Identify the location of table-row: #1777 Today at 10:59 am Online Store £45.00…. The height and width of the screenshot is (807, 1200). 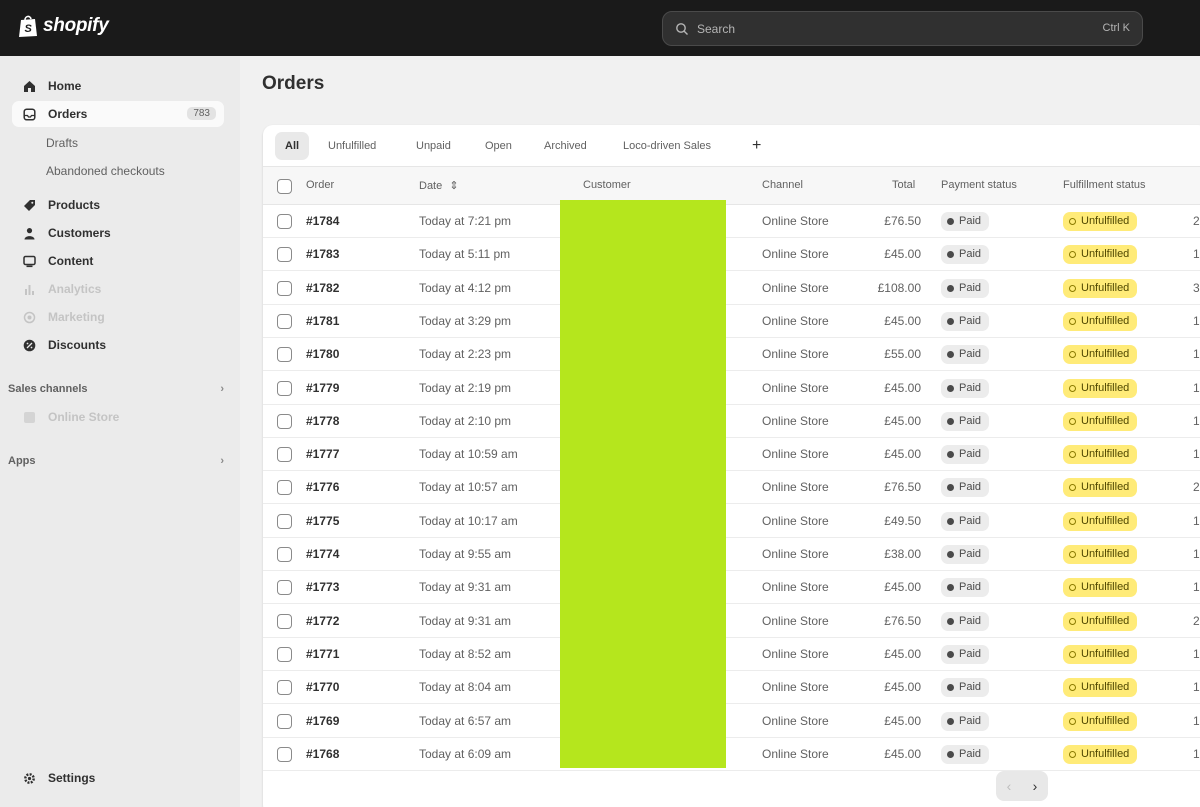
(731, 455).